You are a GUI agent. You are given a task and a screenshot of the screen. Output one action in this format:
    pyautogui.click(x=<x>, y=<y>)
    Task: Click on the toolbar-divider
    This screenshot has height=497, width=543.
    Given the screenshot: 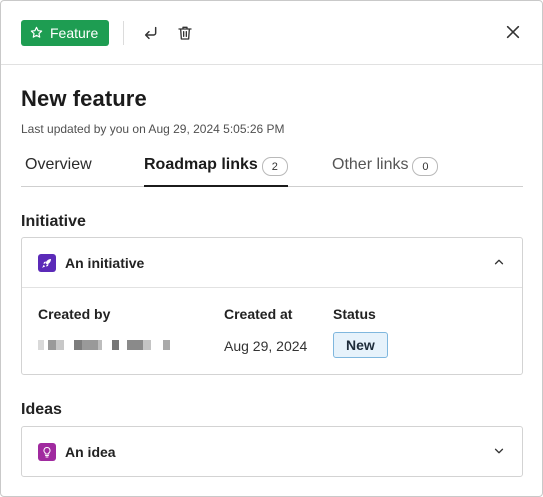 What is the action you would take?
    pyautogui.click(x=124, y=32)
    